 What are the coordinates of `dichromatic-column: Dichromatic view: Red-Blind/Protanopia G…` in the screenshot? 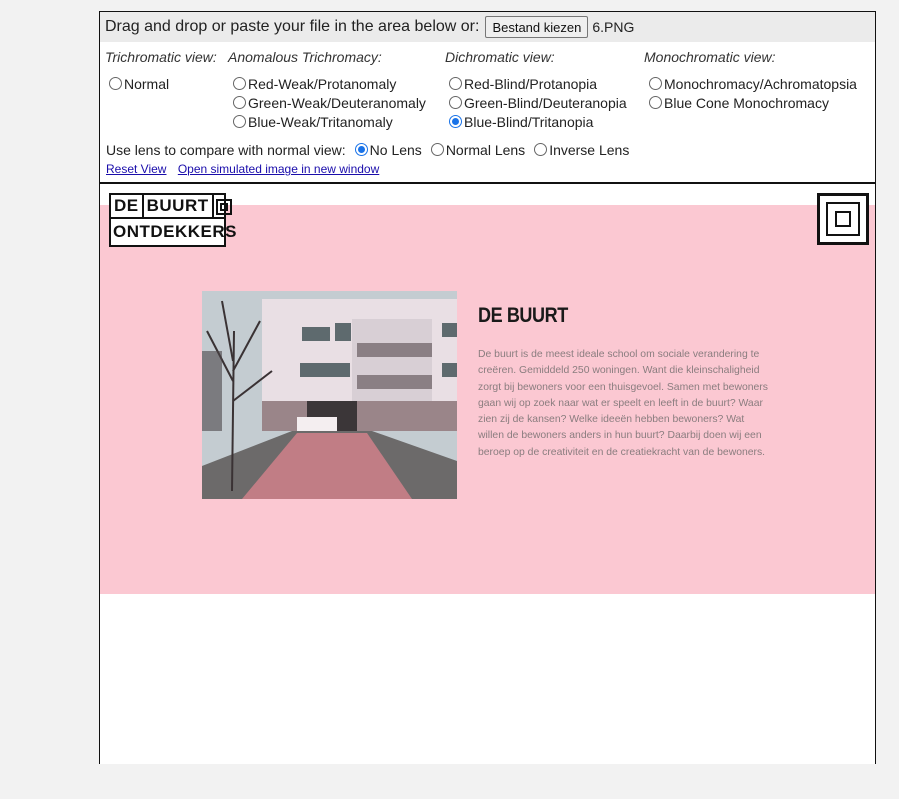 It's located at (536, 90).